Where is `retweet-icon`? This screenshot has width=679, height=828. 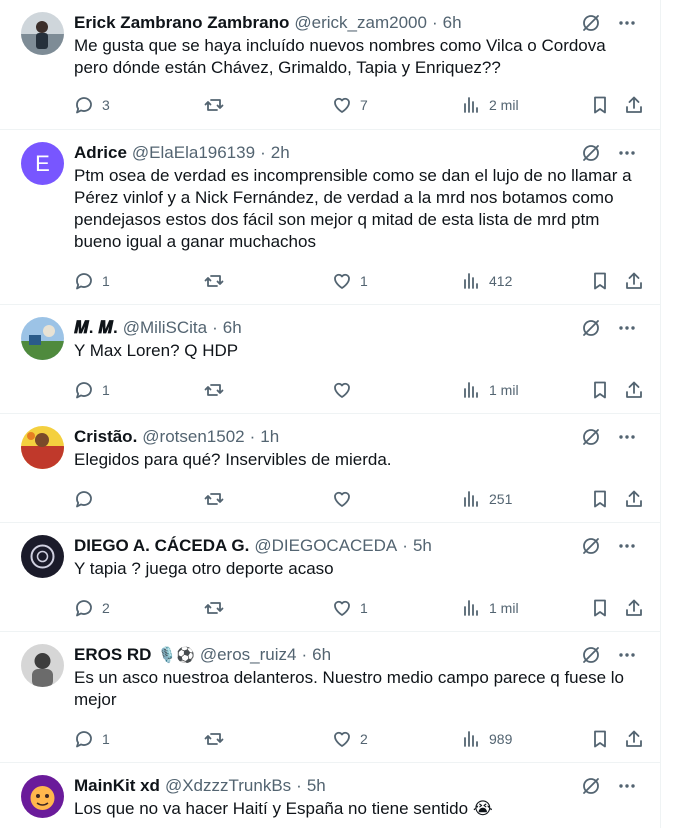 retweet-icon is located at coordinates (214, 390).